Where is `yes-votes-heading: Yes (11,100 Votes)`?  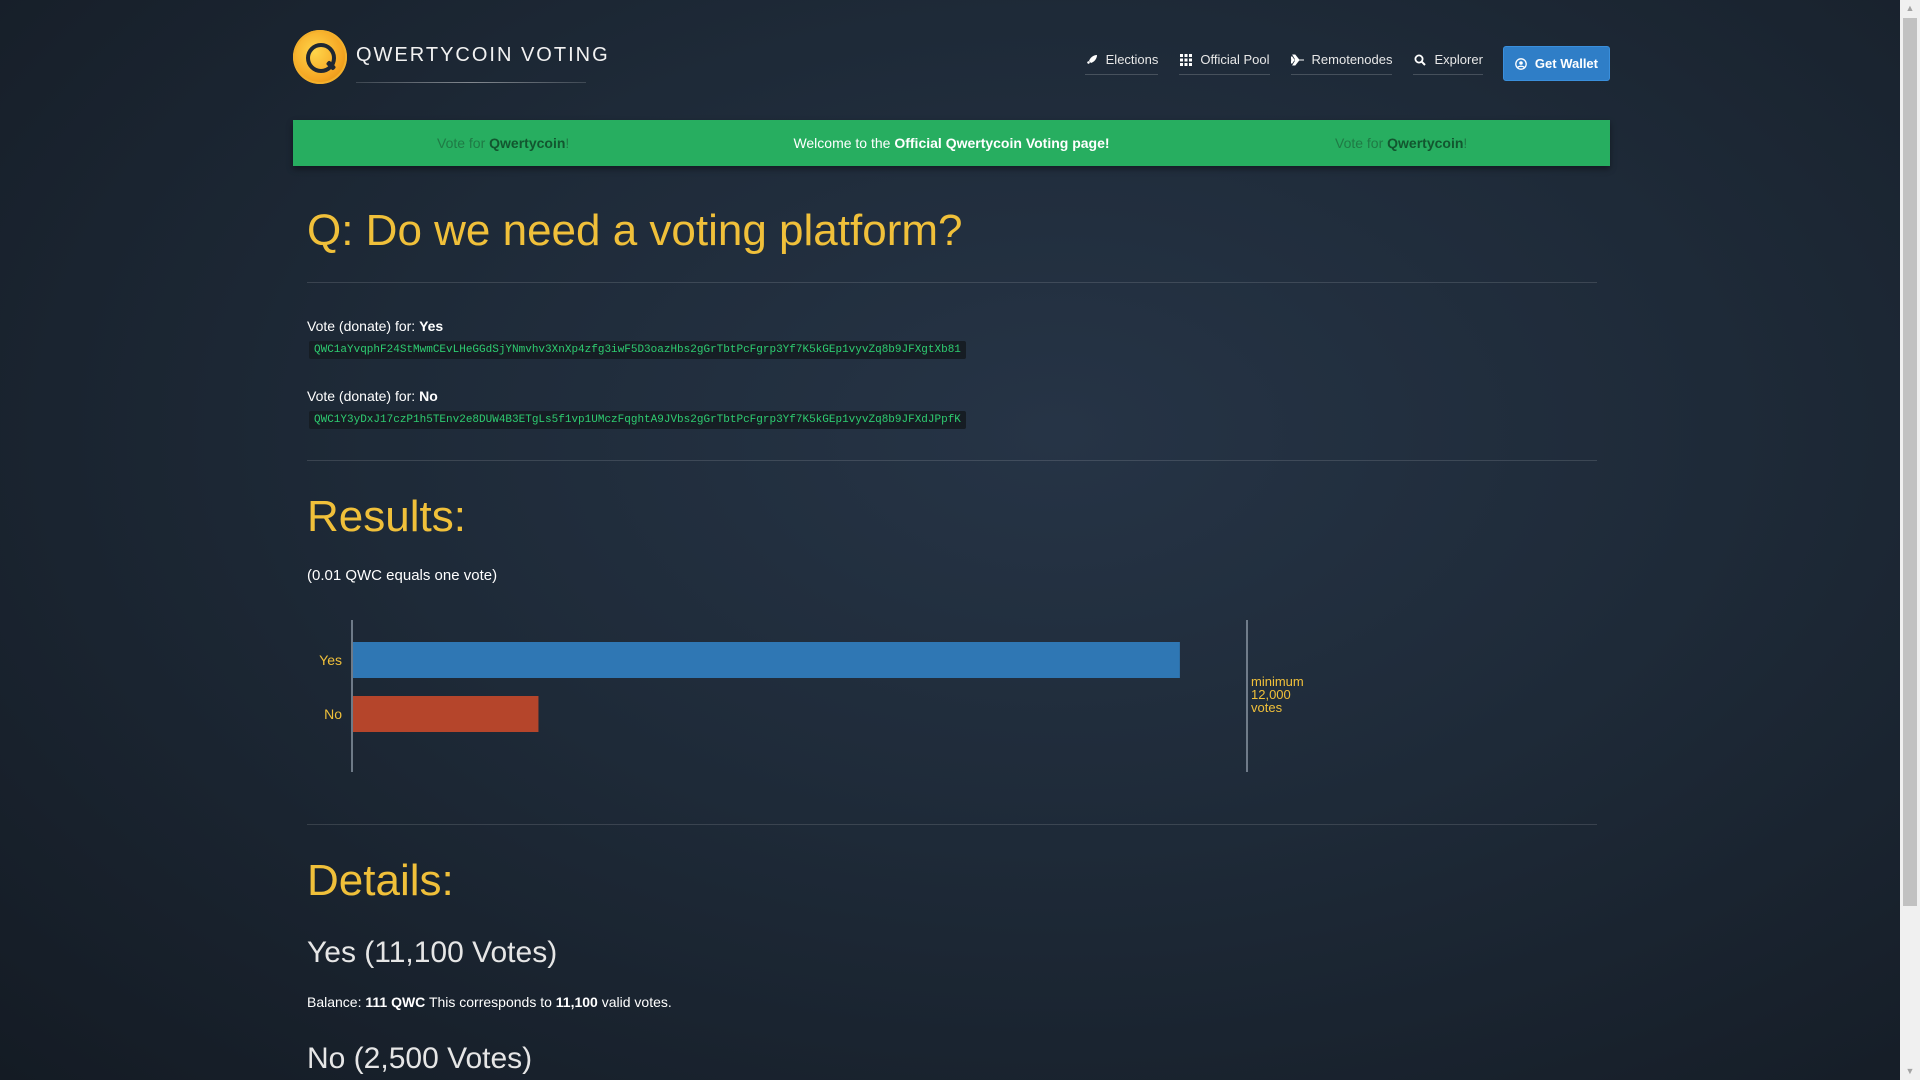 yes-votes-heading: Yes (11,100 Votes) is located at coordinates (432, 952).